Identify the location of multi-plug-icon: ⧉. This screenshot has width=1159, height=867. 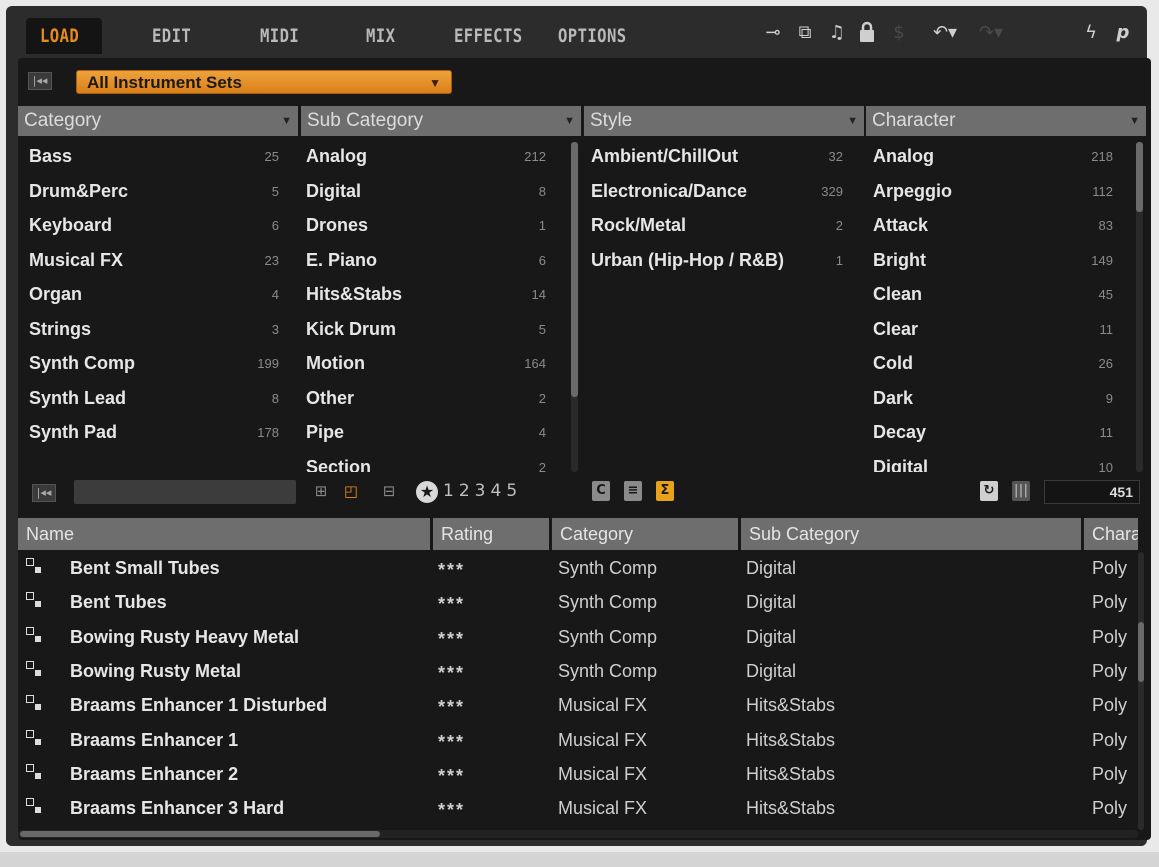
(805, 33).